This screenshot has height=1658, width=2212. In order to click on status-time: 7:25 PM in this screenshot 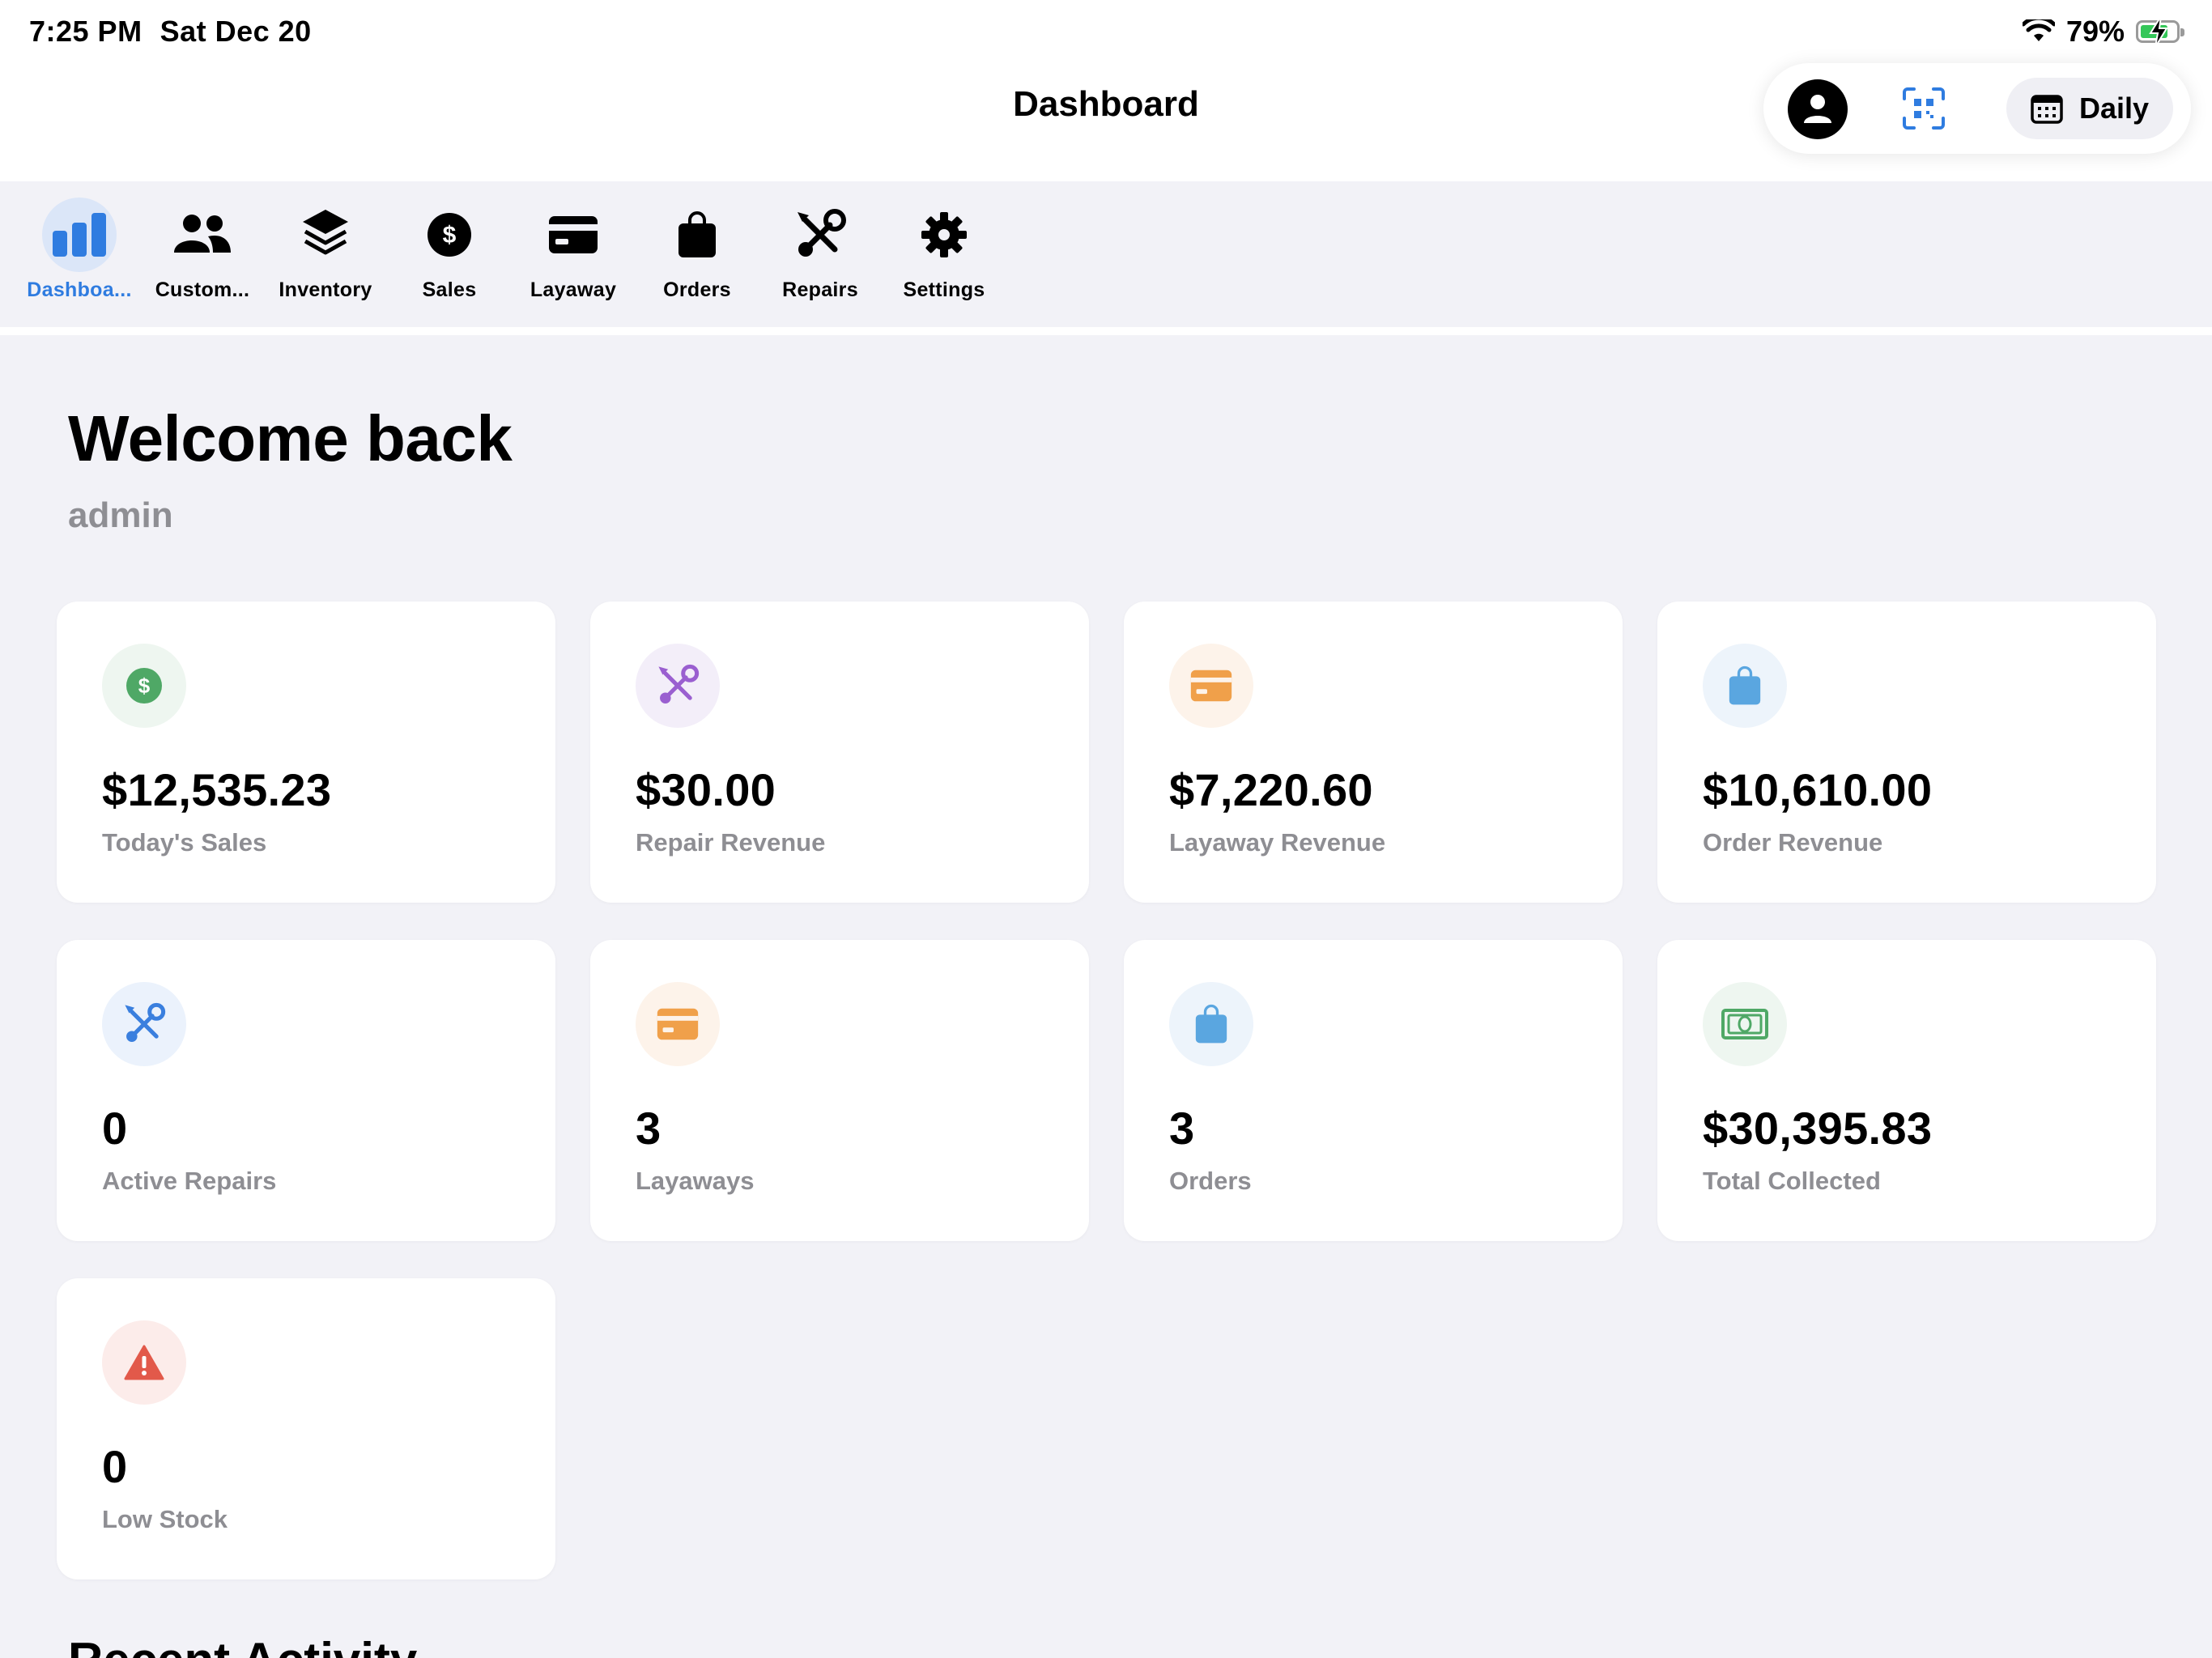, I will do `click(86, 31)`.